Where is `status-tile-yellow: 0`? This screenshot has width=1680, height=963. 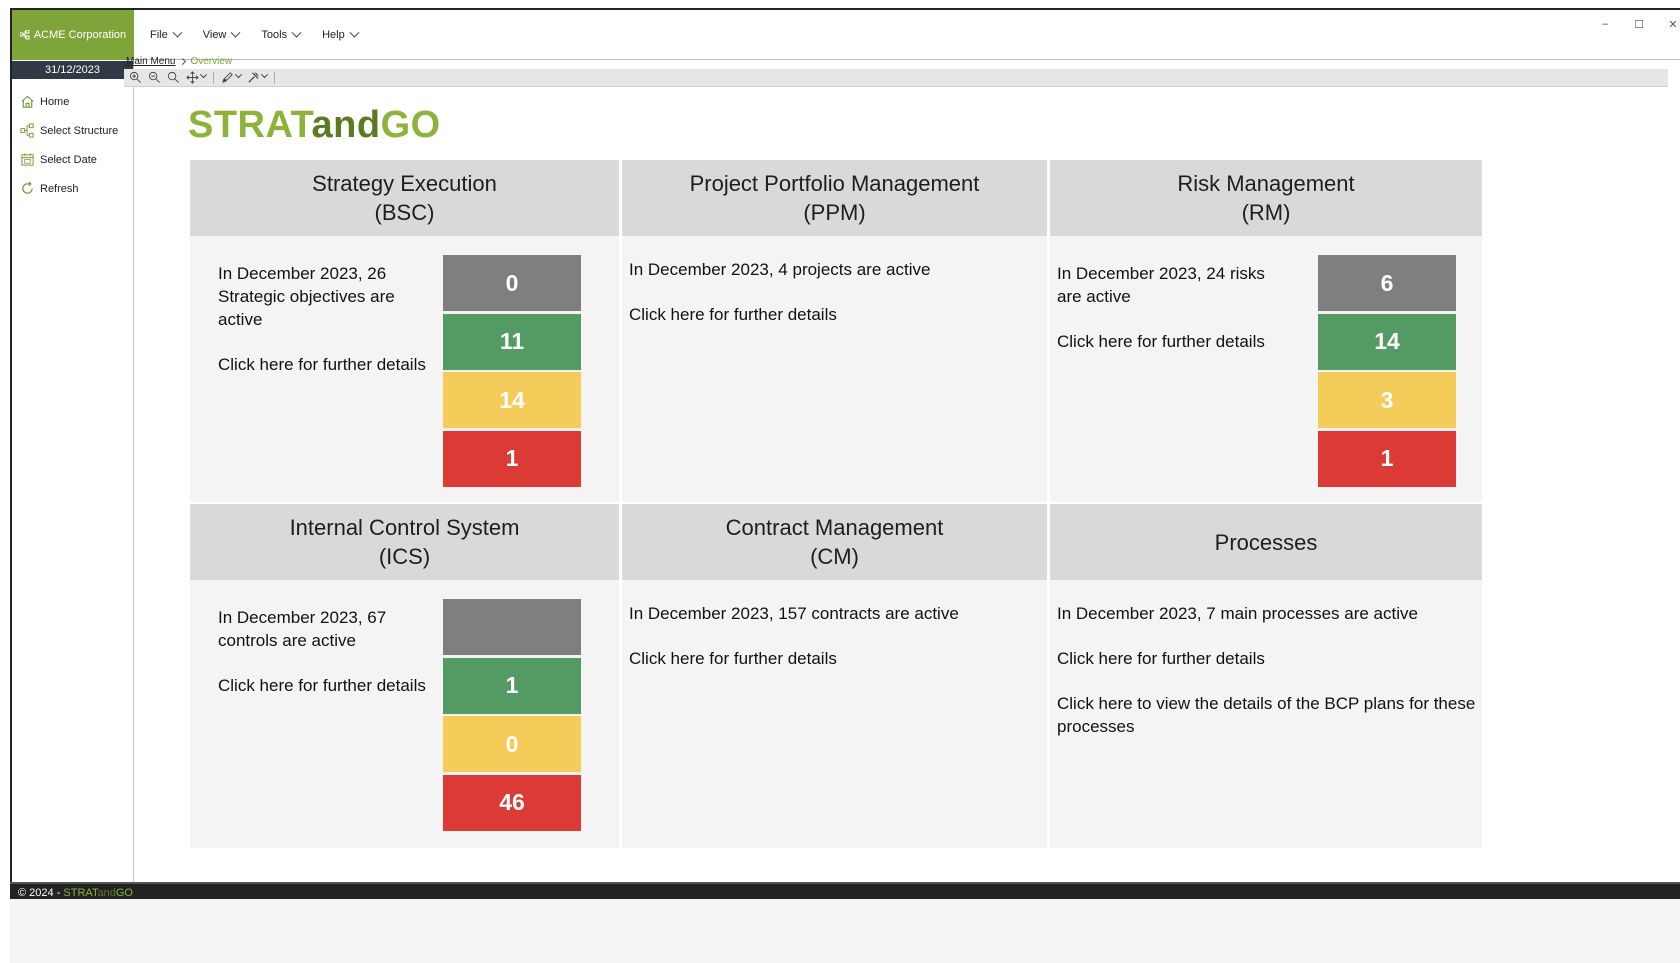 status-tile-yellow: 0 is located at coordinates (512, 744).